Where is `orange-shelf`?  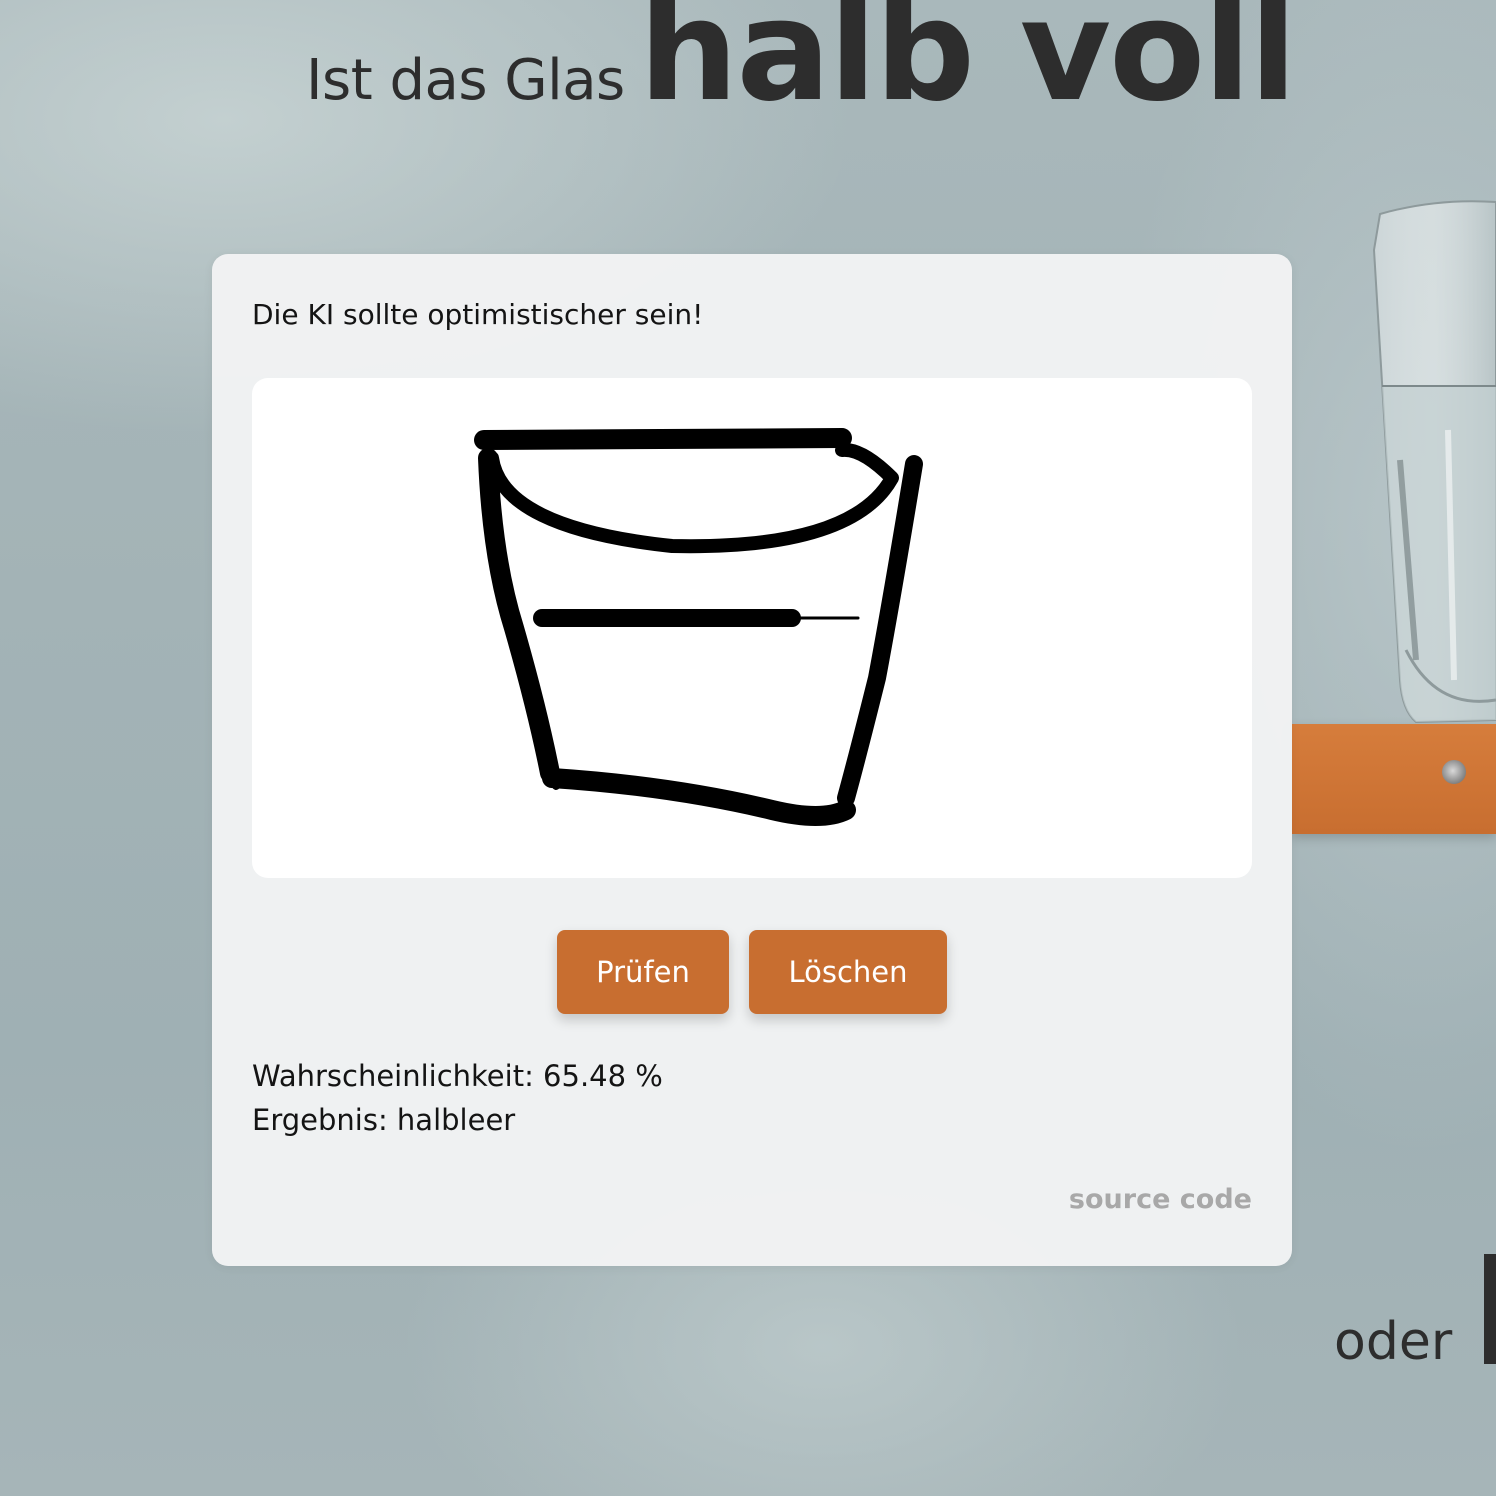 orange-shelf is located at coordinates (1394, 779).